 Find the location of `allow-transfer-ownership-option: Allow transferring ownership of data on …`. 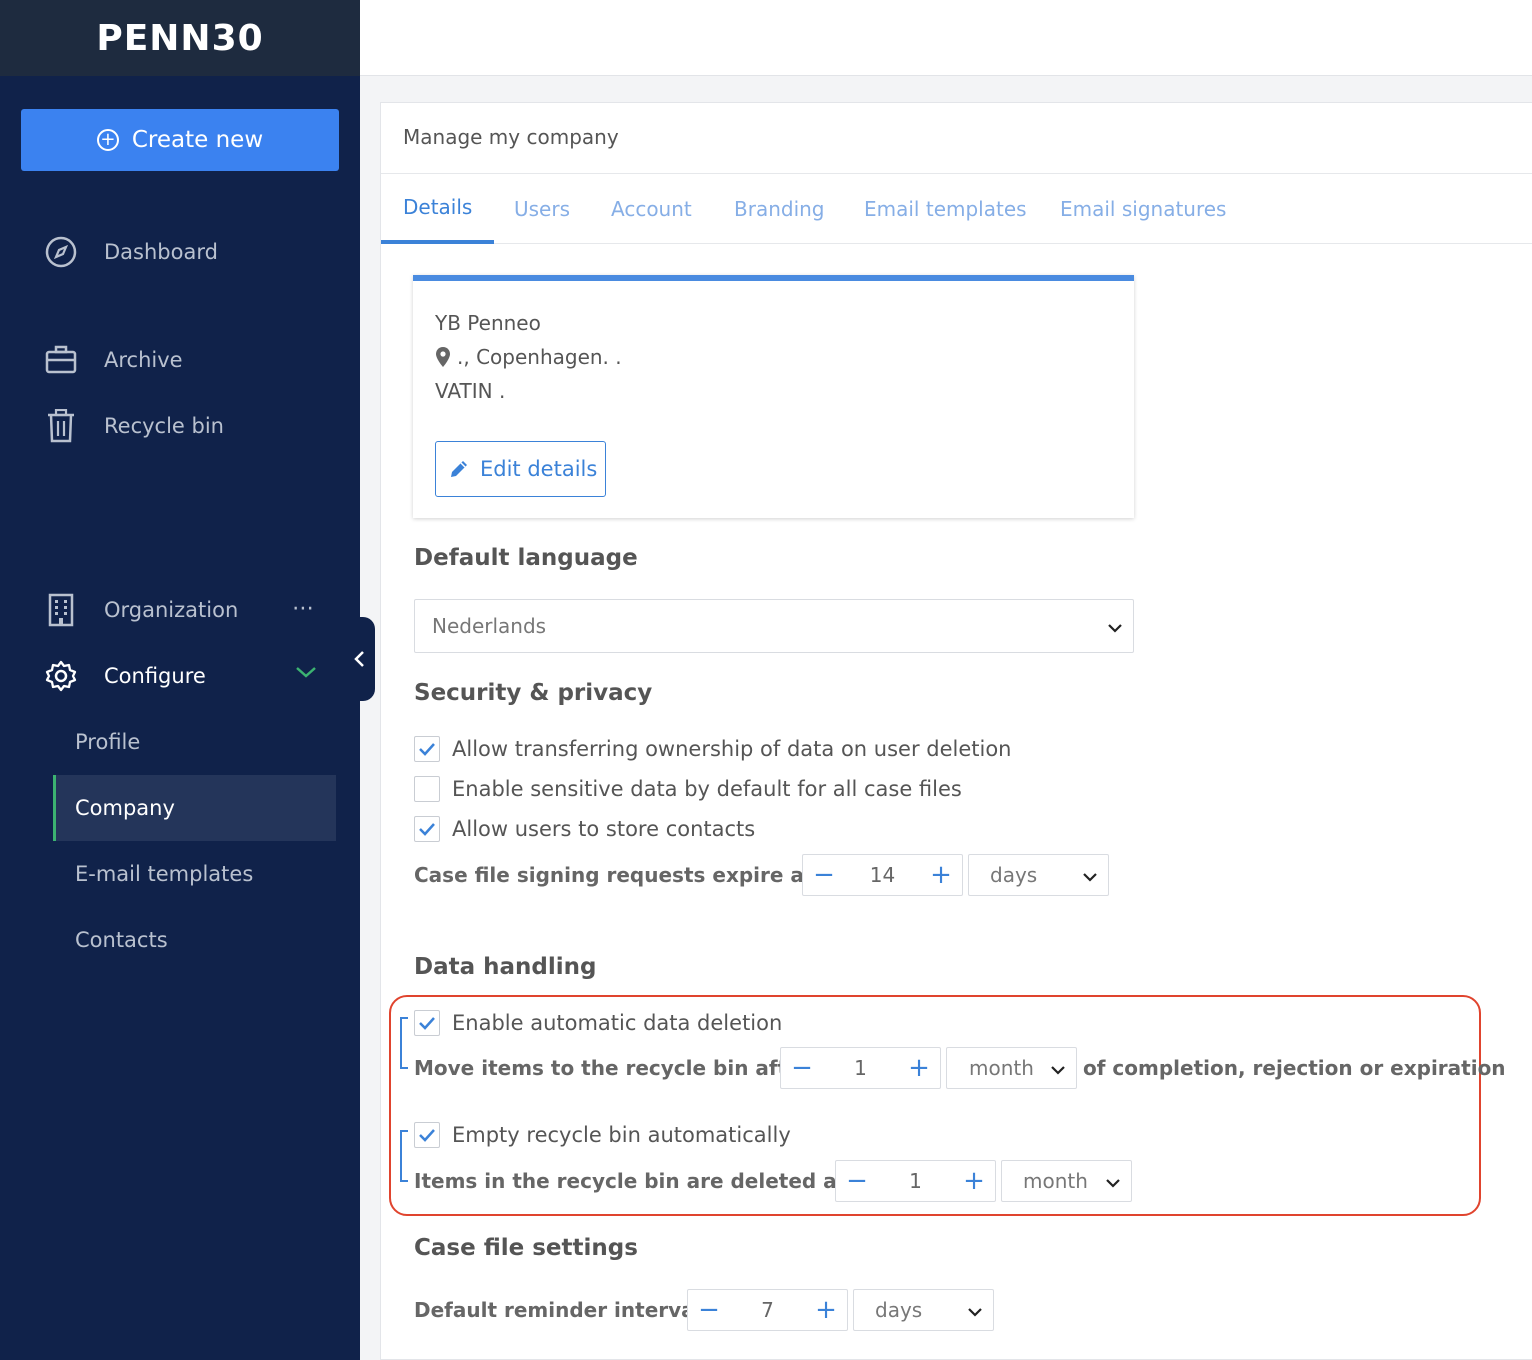

allow-transfer-ownership-option: Allow transferring ownership of data on … is located at coordinates (713, 749).